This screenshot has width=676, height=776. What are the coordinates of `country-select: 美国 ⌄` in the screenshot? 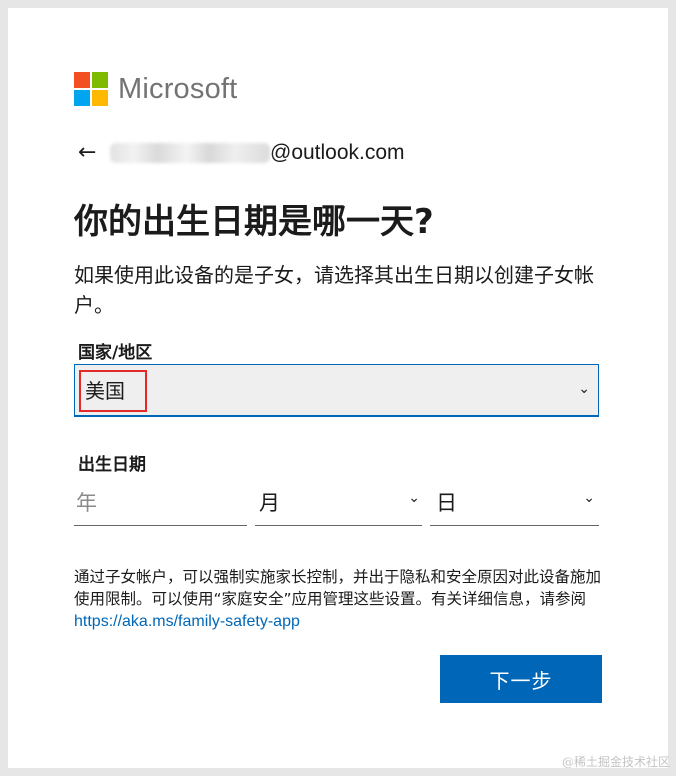 It's located at (336, 390).